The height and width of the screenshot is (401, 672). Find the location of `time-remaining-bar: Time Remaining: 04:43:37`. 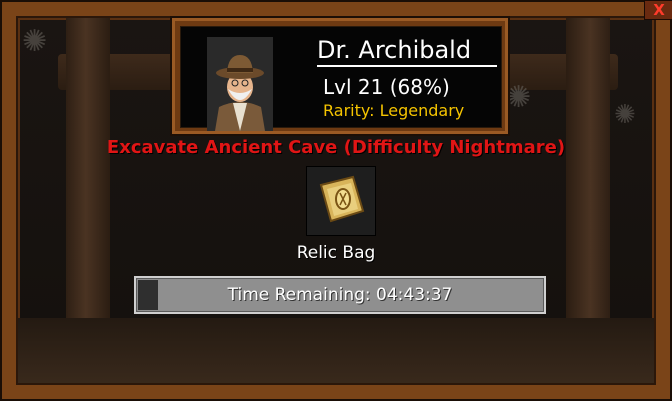

time-remaining-bar: Time Remaining: 04:43:37 is located at coordinates (340, 295).